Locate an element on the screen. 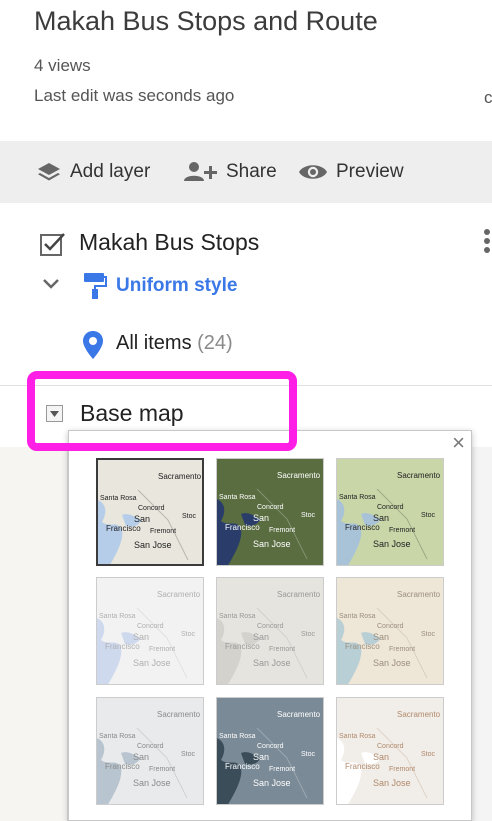 This screenshot has width=492, height=821. share-label: Share is located at coordinates (251, 171).